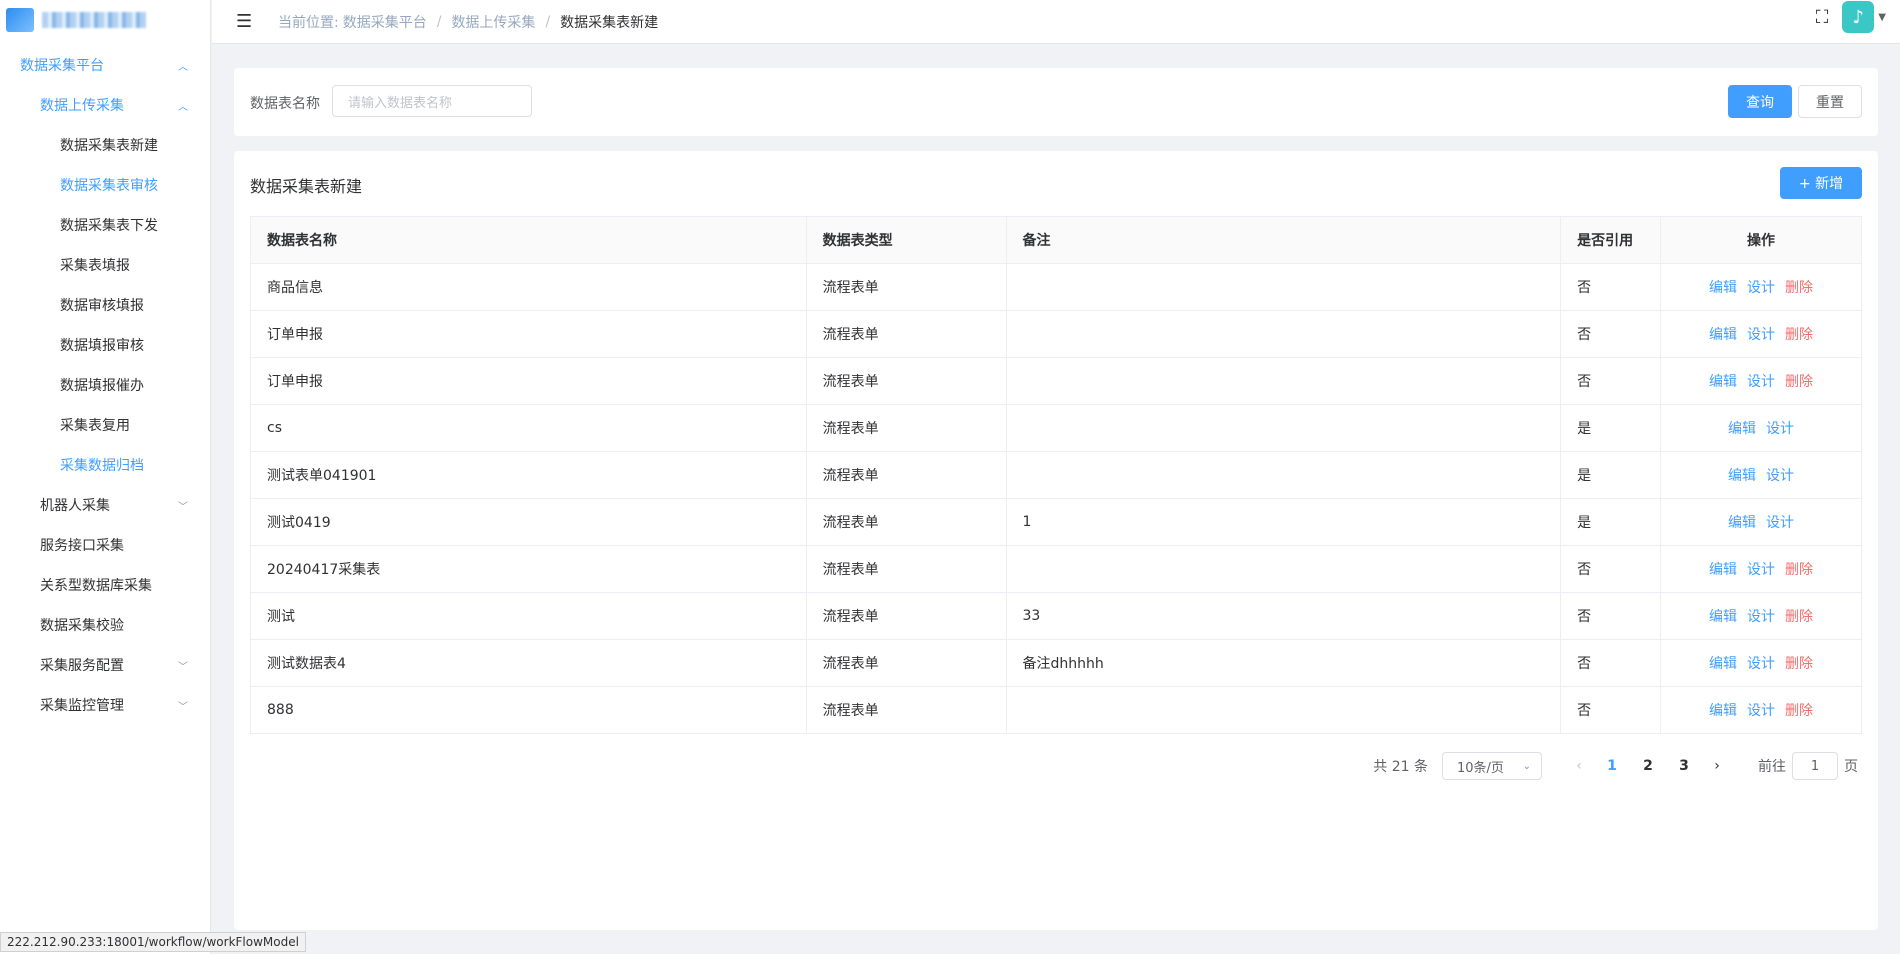  I want to click on app-logo, so click(105, 20).